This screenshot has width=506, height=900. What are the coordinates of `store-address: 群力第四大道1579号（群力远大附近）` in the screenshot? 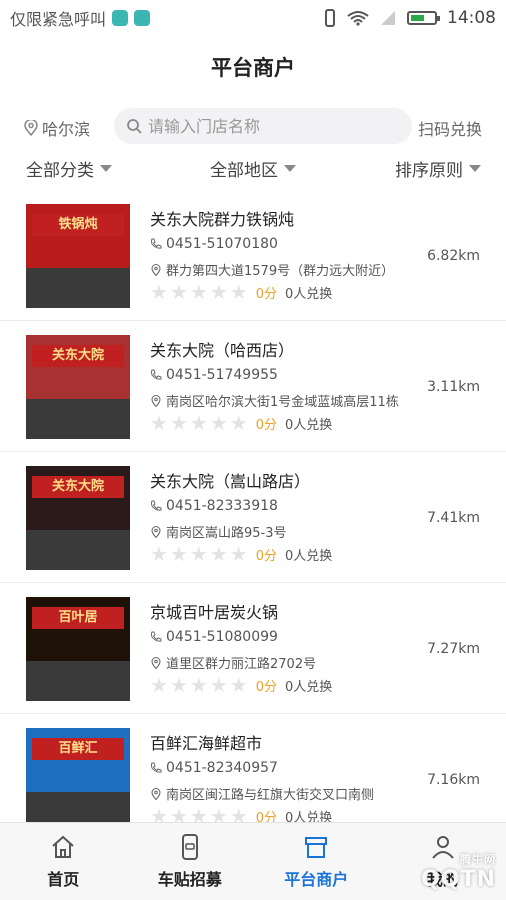 It's located at (272, 269).